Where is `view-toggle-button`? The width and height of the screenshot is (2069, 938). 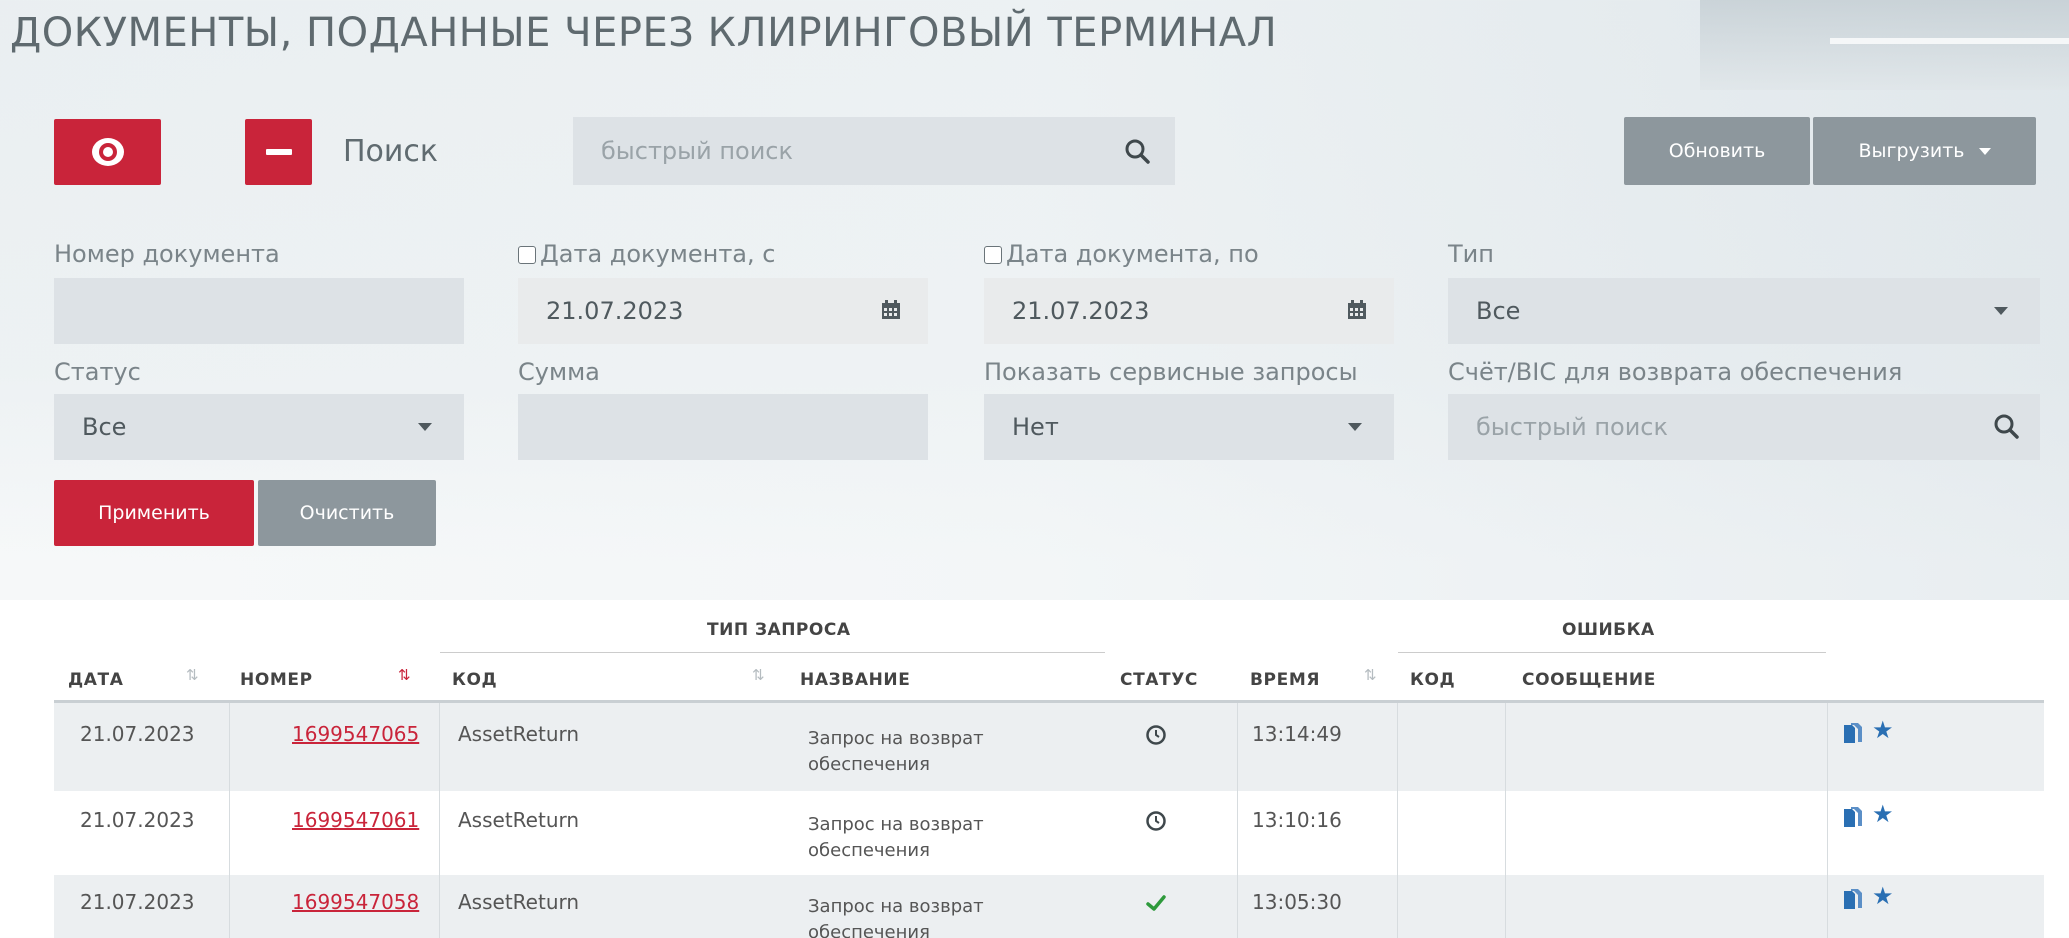
view-toggle-button is located at coordinates (107, 152).